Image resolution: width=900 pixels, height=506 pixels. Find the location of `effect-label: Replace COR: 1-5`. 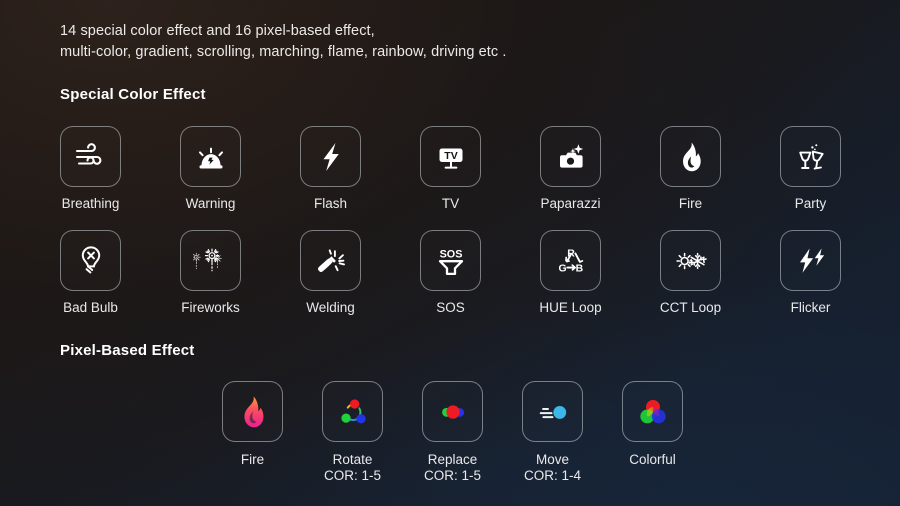

effect-label: Replace COR: 1-5 is located at coordinates (452, 468).